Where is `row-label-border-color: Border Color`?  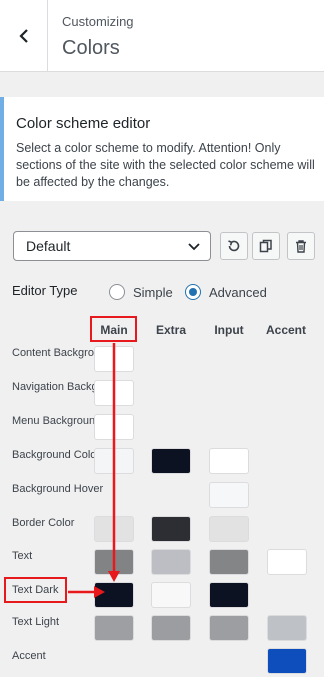
row-label-border-color: Border Color is located at coordinates (43, 523).